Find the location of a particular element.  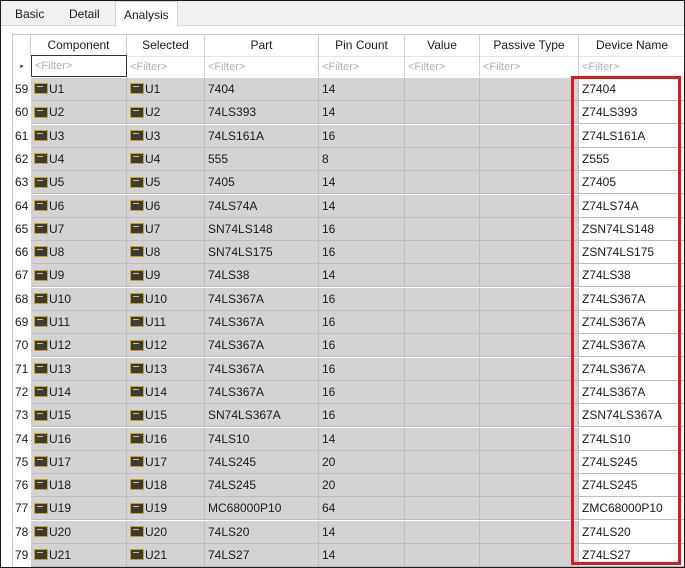

cell-selected: U8 is located at coordinates (166, 253).